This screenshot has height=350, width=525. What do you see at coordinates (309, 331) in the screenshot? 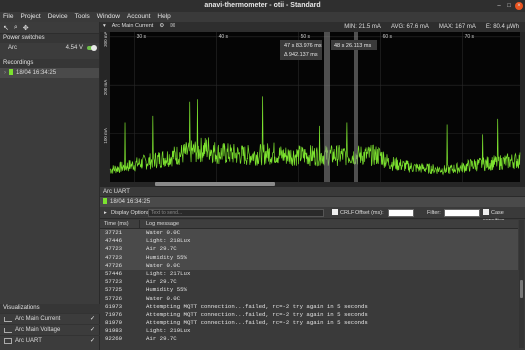
I see `log-row: 91983 Light: 219Lux` at bounding box center [309, 331].